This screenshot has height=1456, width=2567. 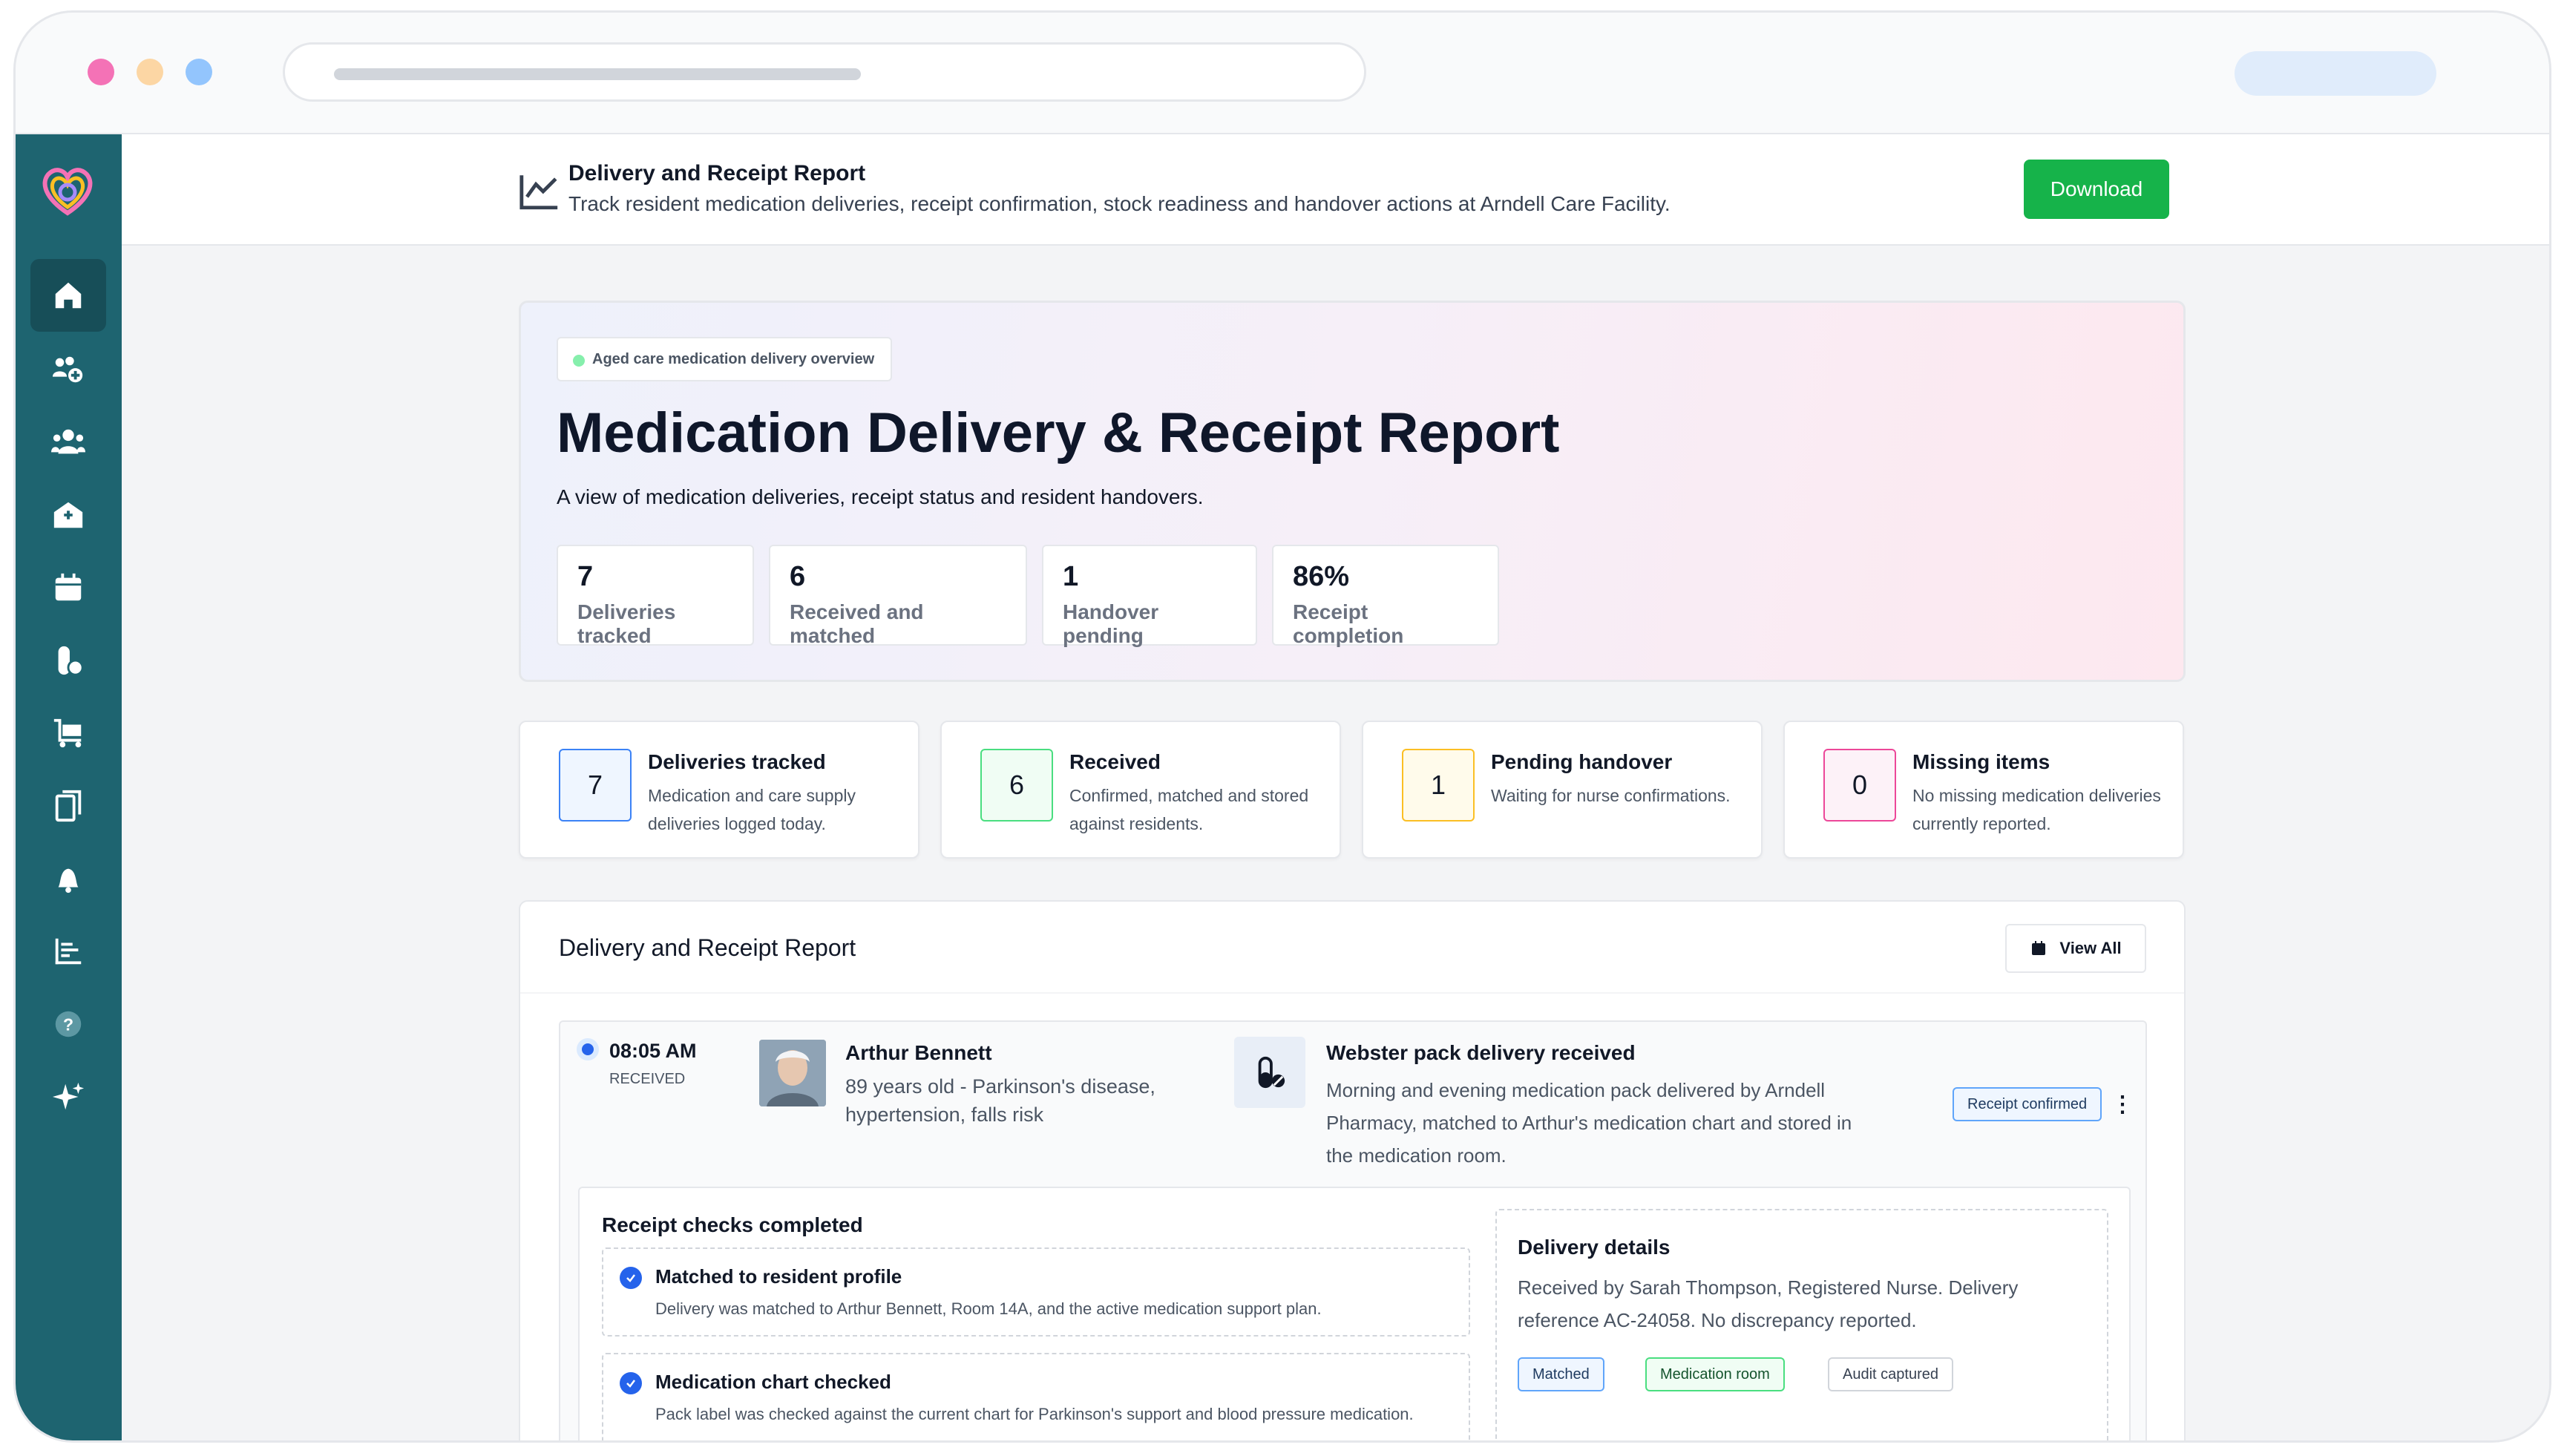 What do you see at coordinates (1890, 1374) in the screenshot?
I see `audit-captured-tag: Audit captured` at bounding box center [1890, 1374].